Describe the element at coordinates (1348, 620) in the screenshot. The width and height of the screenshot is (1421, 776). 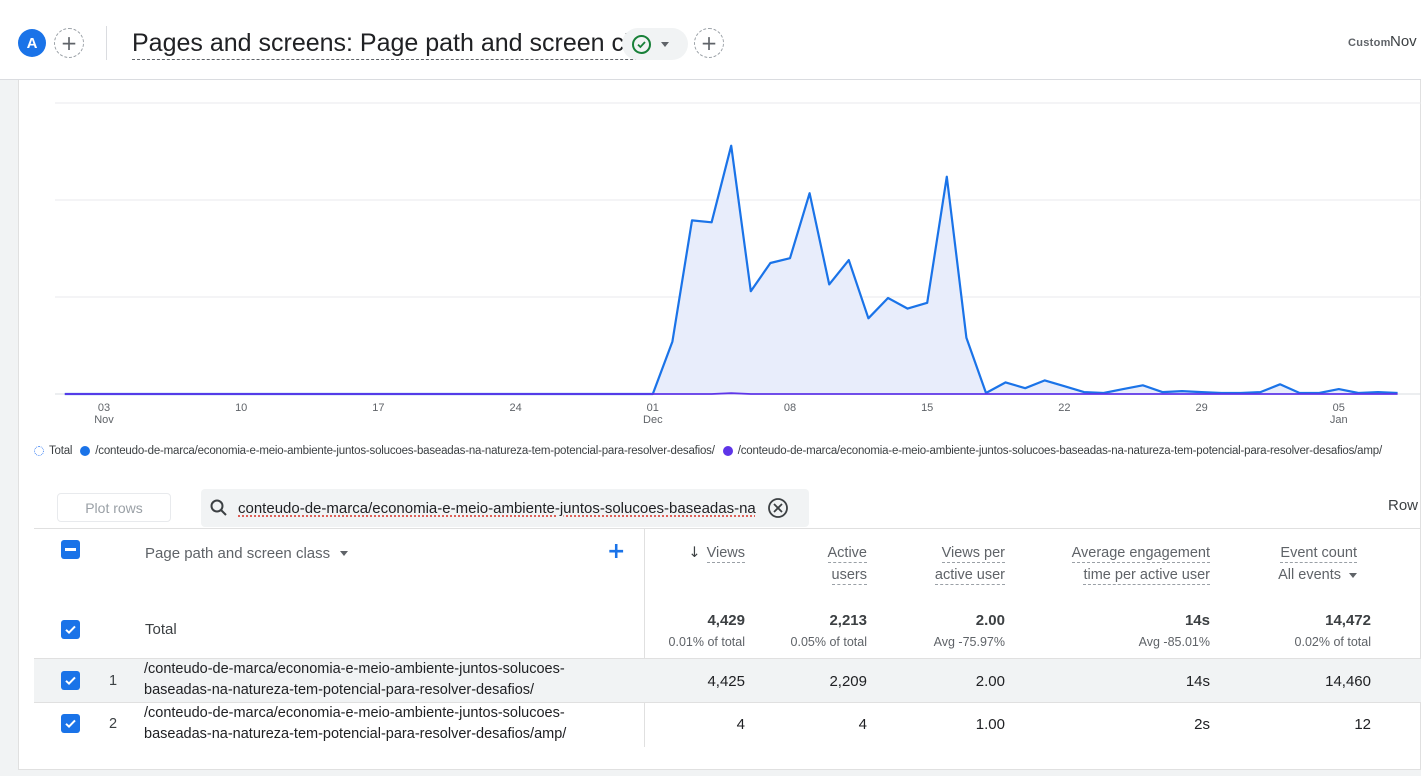
I see `total-event-count: 14,472` at that location.